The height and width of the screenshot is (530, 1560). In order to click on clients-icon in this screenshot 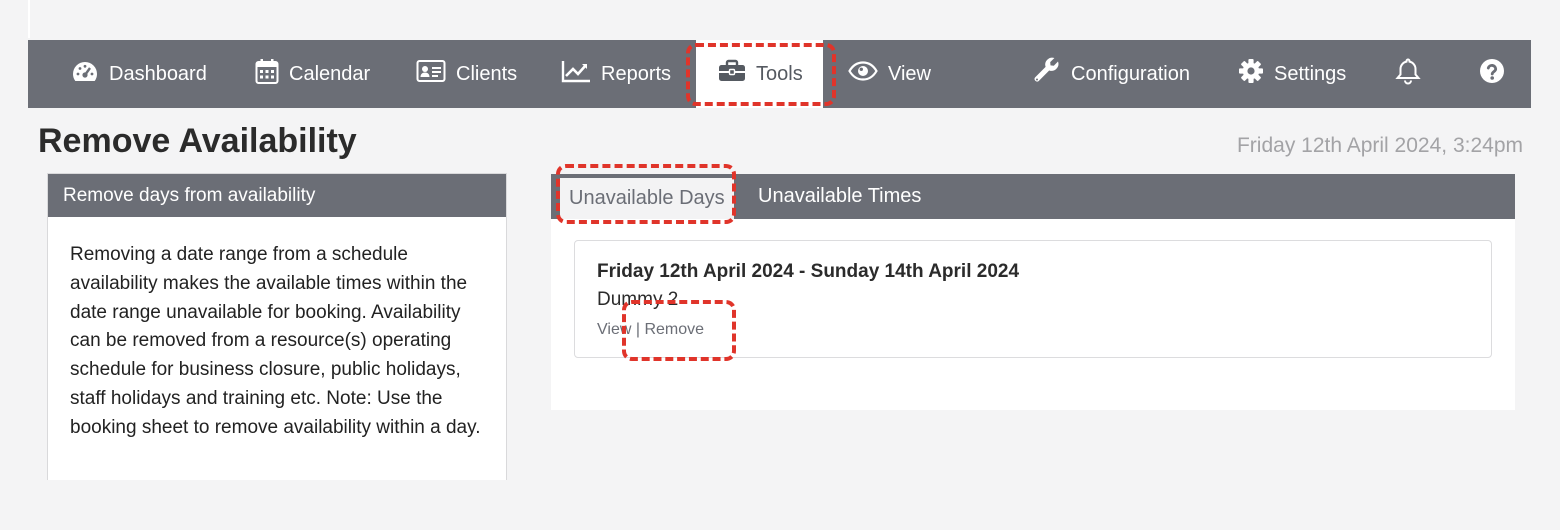, I will do `click(431, 74)`.